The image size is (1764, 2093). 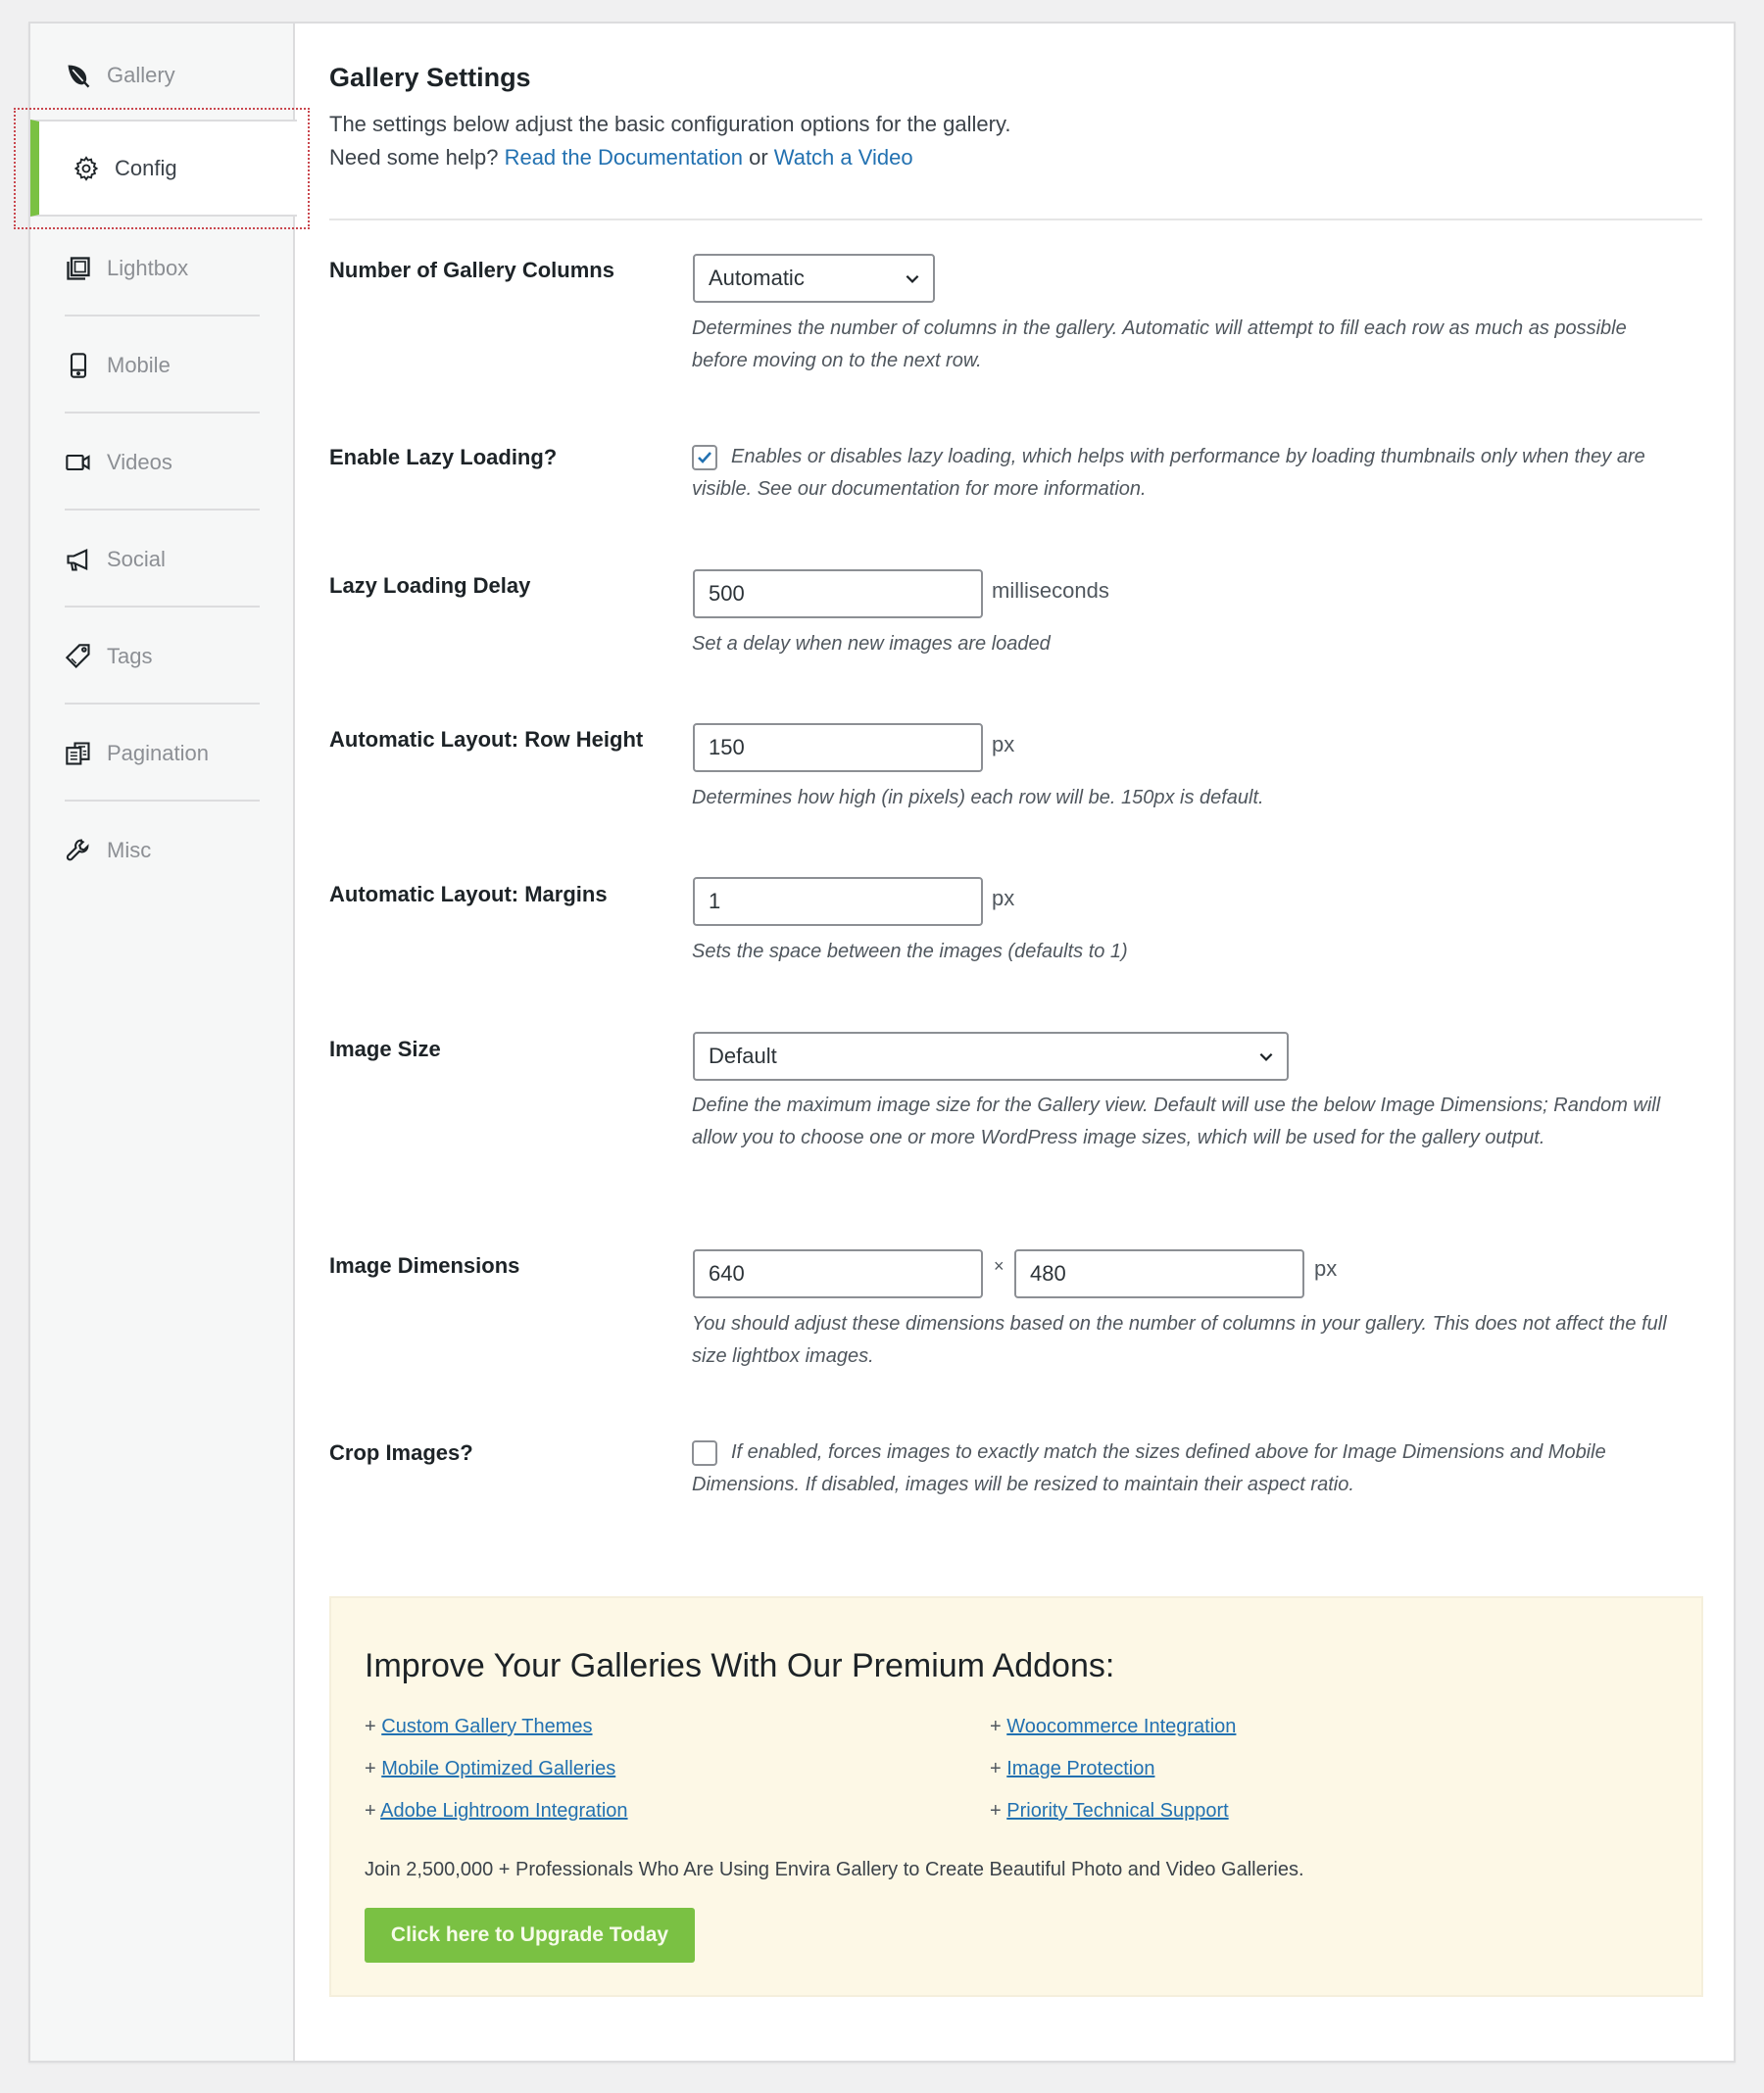 I want to click on sidebar-item-pagination: Pagination, so click(x=161, y=754).